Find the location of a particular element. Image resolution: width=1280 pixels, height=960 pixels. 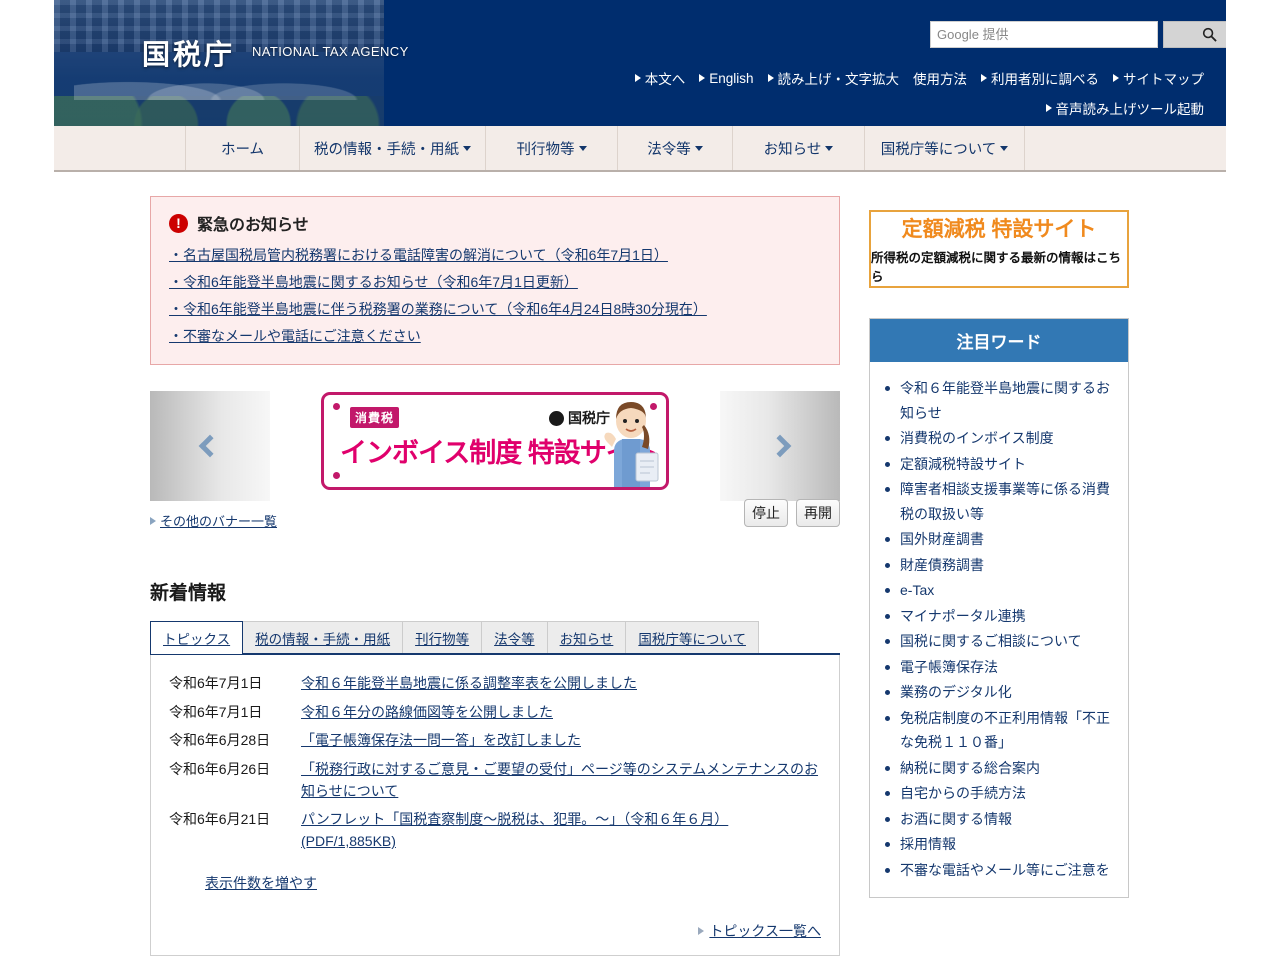

keyword-label: 財産債務調書 is located at coordinates (942, 565).